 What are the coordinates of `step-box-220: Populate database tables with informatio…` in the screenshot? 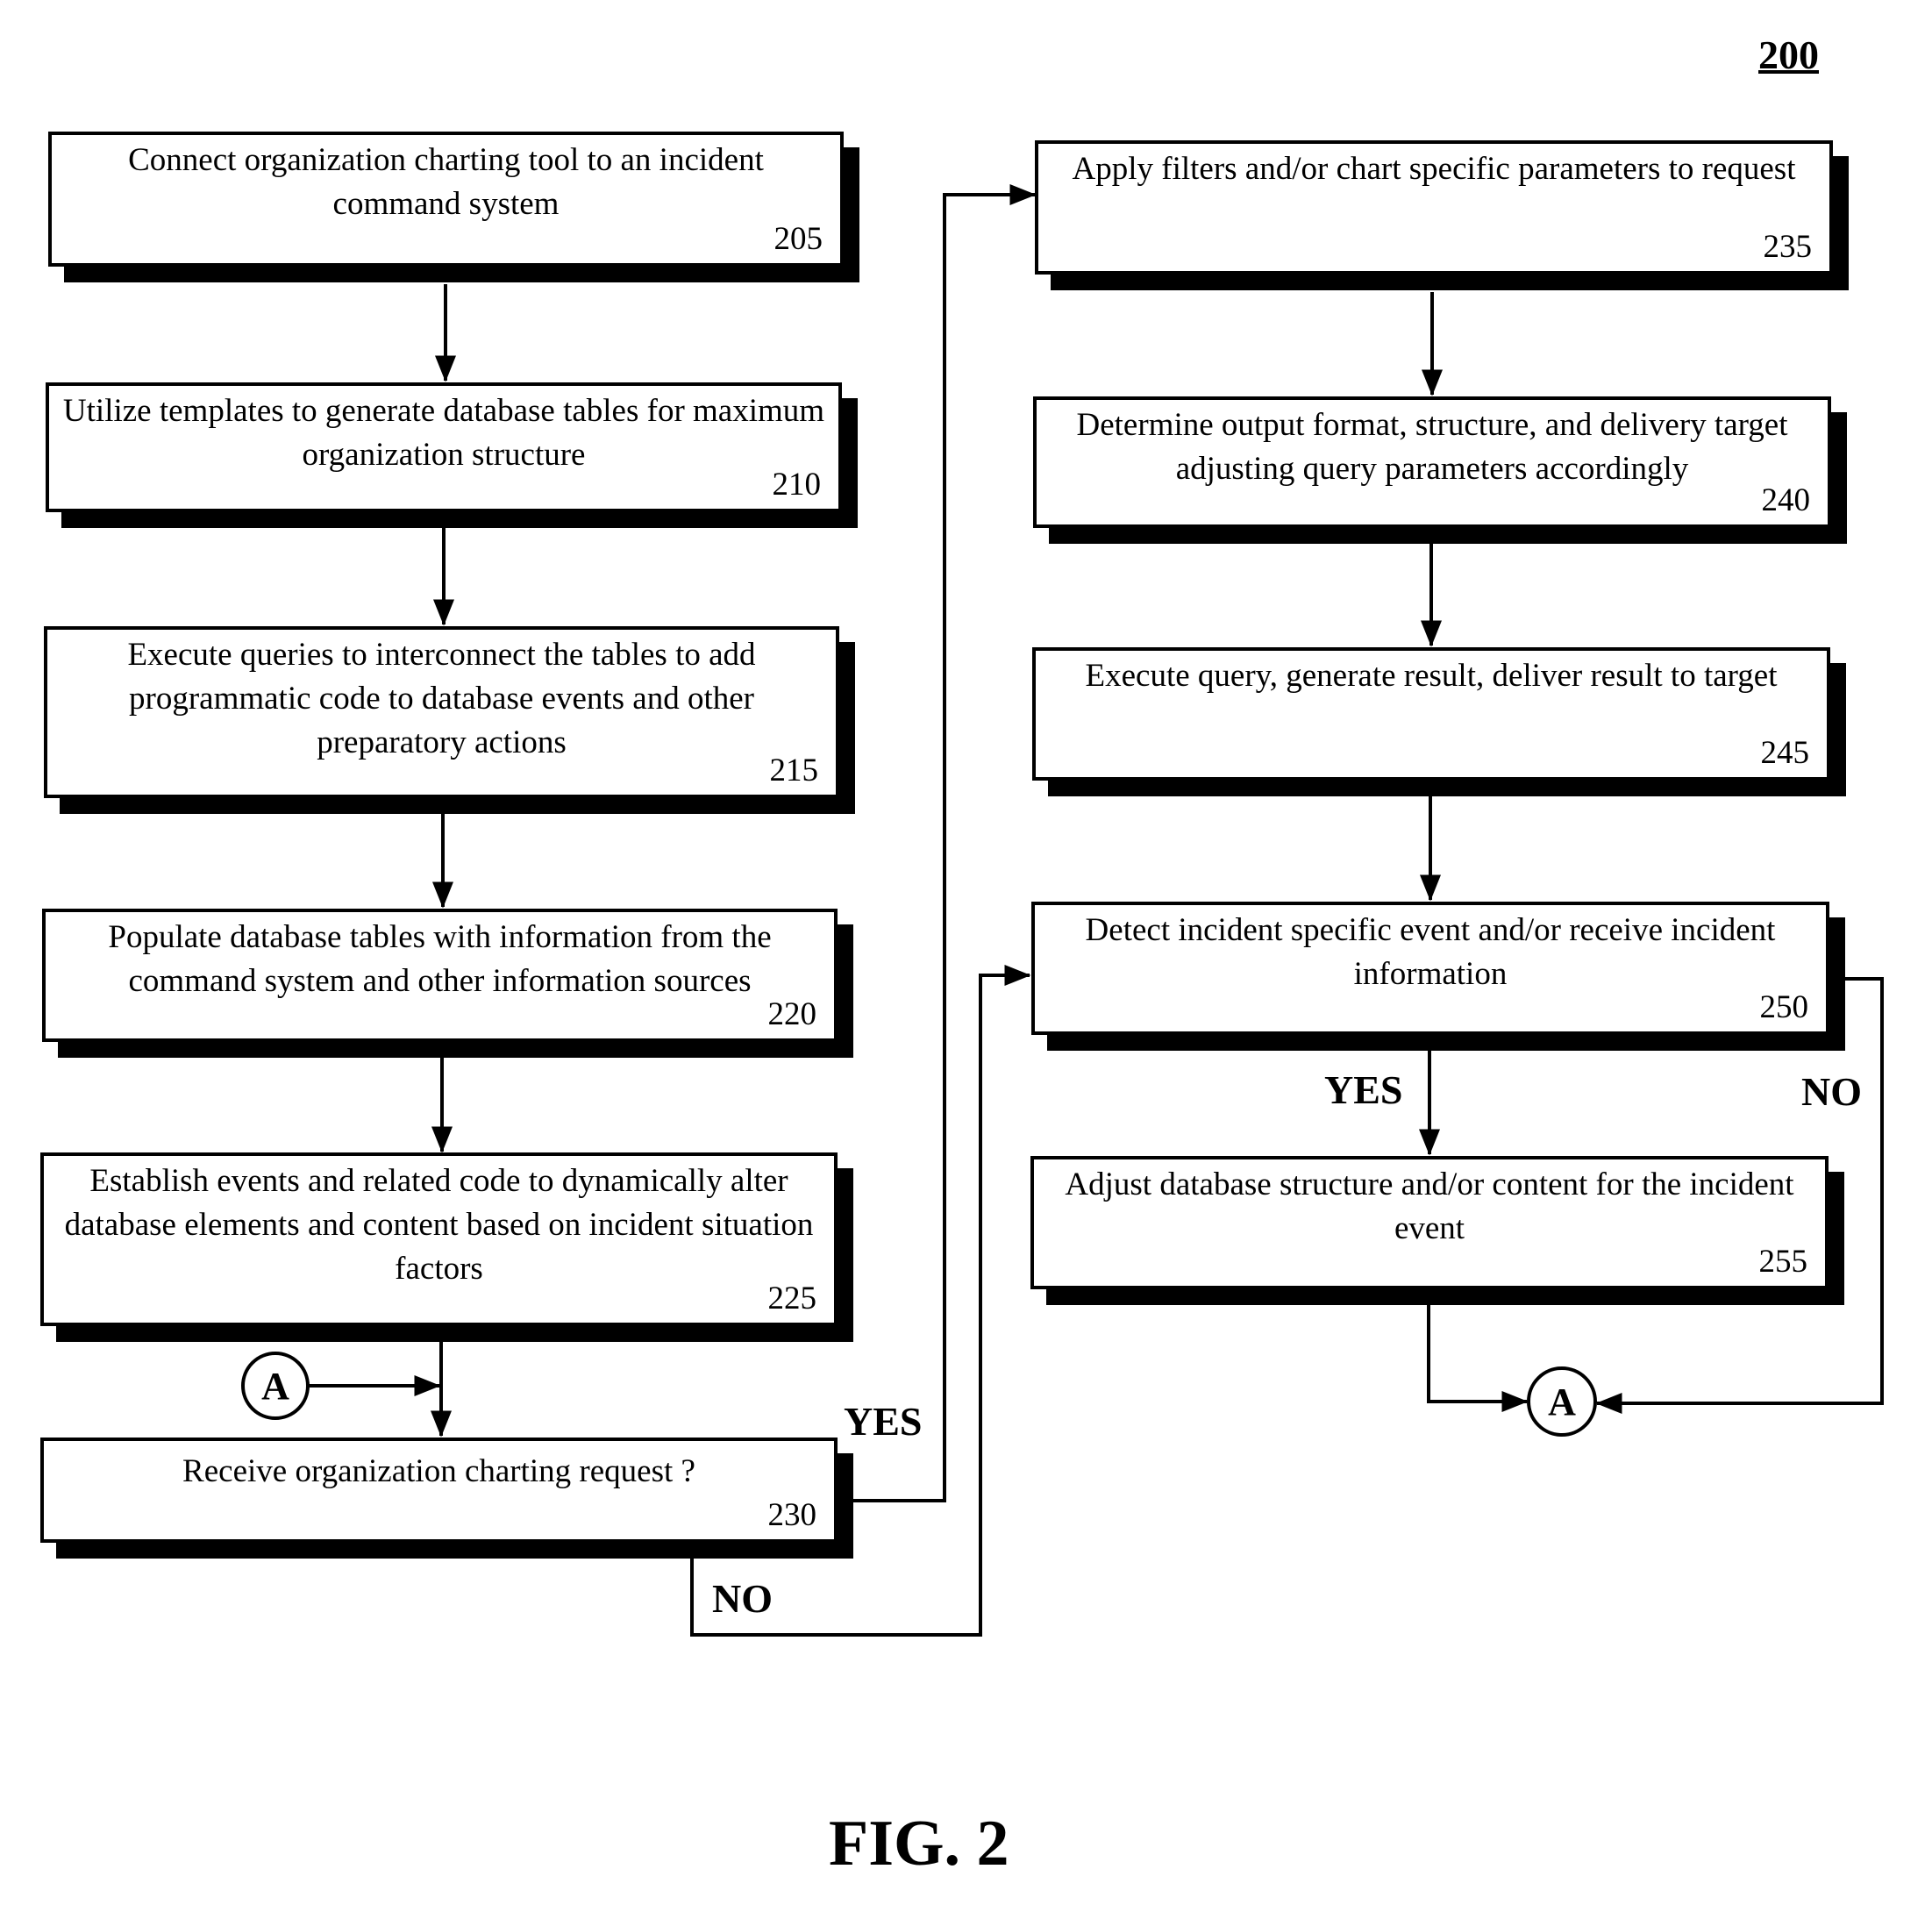 It's located at (440, 976).